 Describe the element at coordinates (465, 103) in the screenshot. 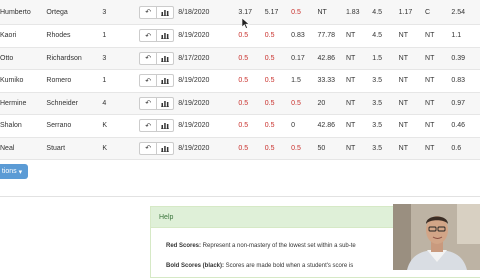

I see `score-cell: 0.97` at that location.